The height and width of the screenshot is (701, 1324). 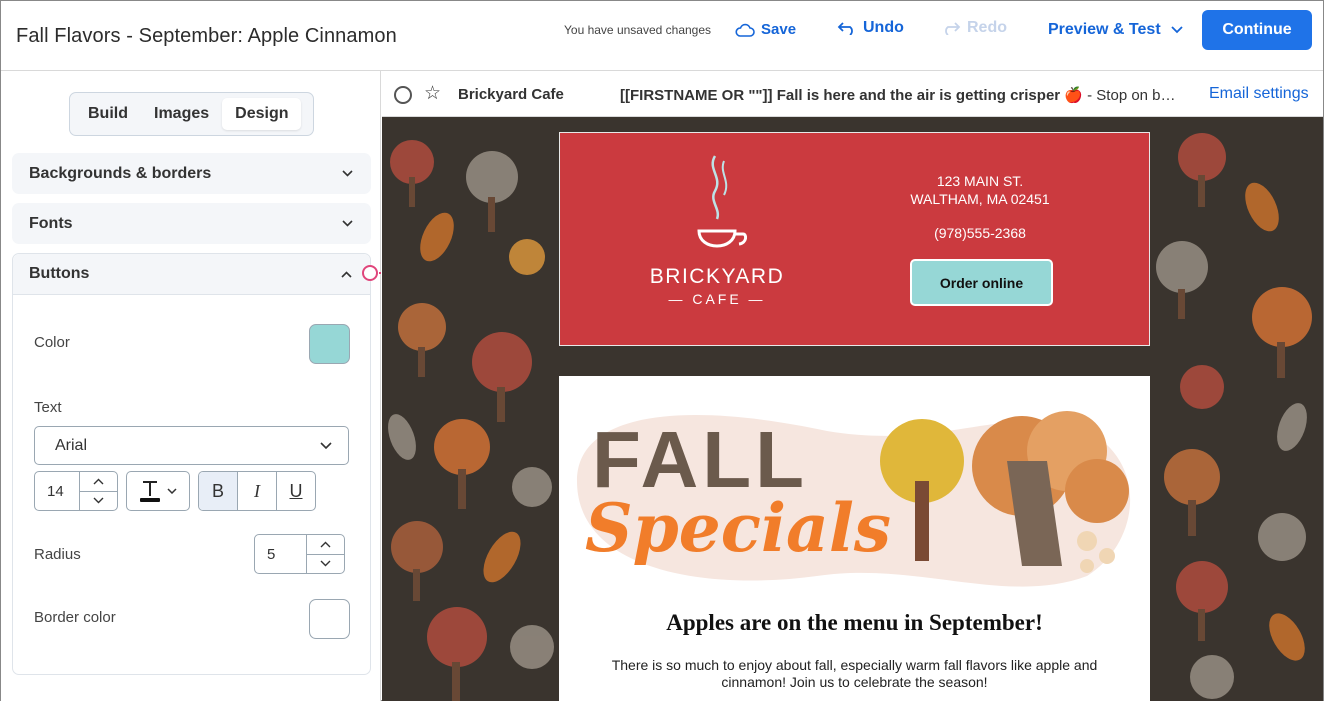 I want to click on undo-button: Undo, so click(x=870, y=28).